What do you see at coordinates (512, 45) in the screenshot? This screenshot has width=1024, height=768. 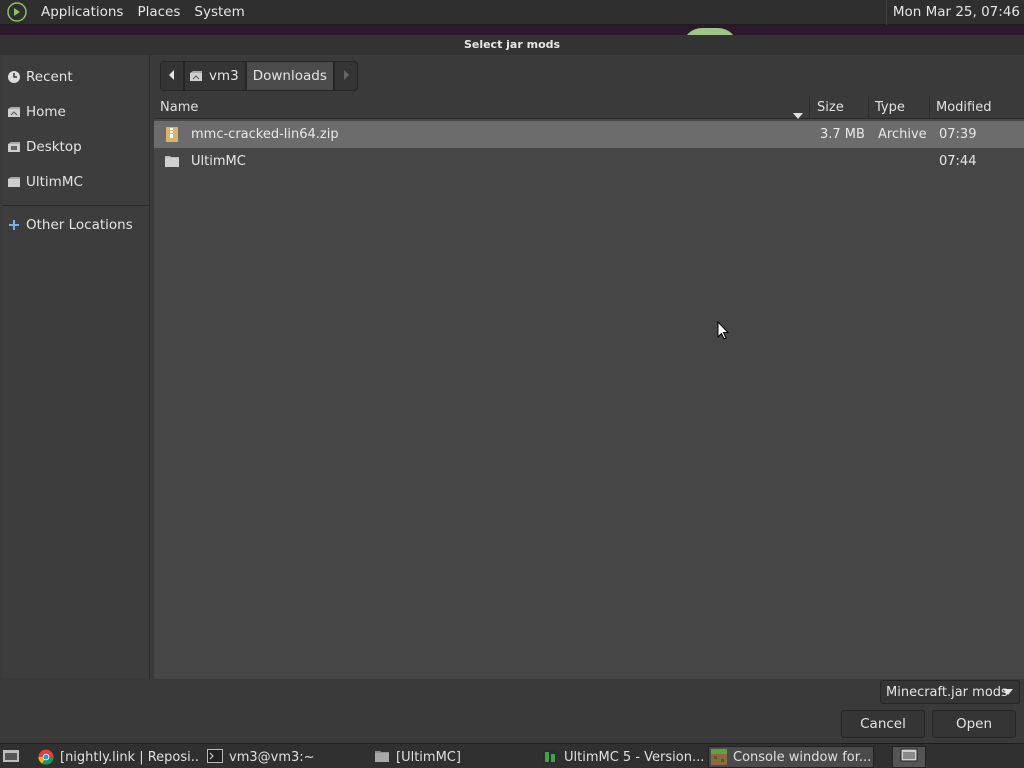 I see `dialog-title: Select jar mods` at bounding box center [512, 45].